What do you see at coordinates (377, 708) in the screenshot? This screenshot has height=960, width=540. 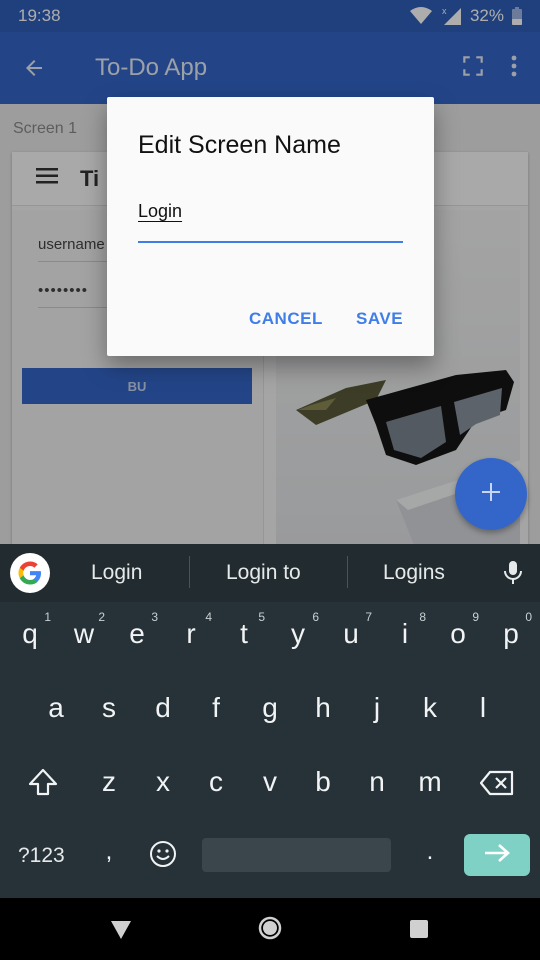 I see `key-j: j` at bounding box center [377, 708].